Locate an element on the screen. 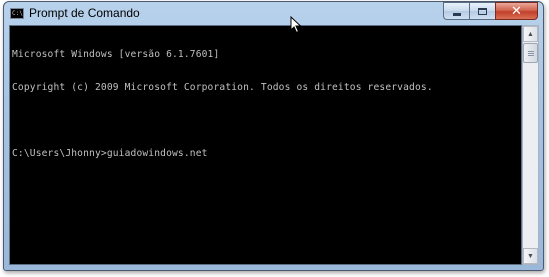  scroll-down-button: ▼ is located at coordinates (530, 256).